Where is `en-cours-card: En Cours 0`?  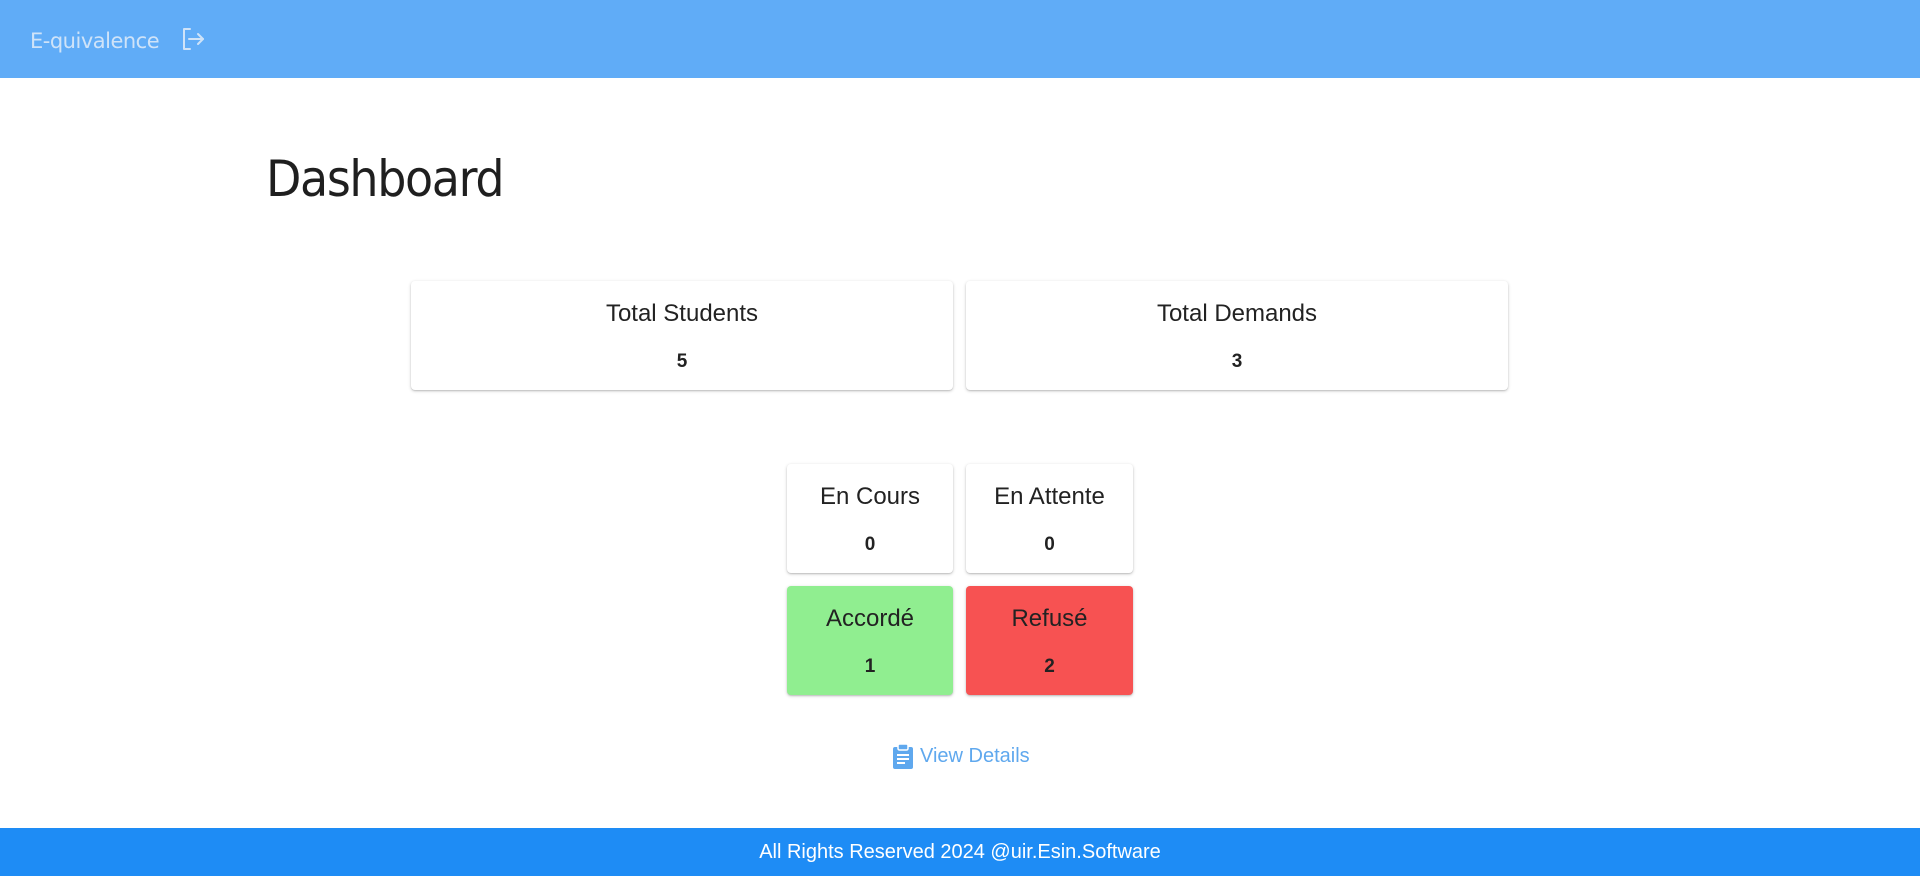
en-cours-card: En Cours 0 is located at coordinates (870, 518).